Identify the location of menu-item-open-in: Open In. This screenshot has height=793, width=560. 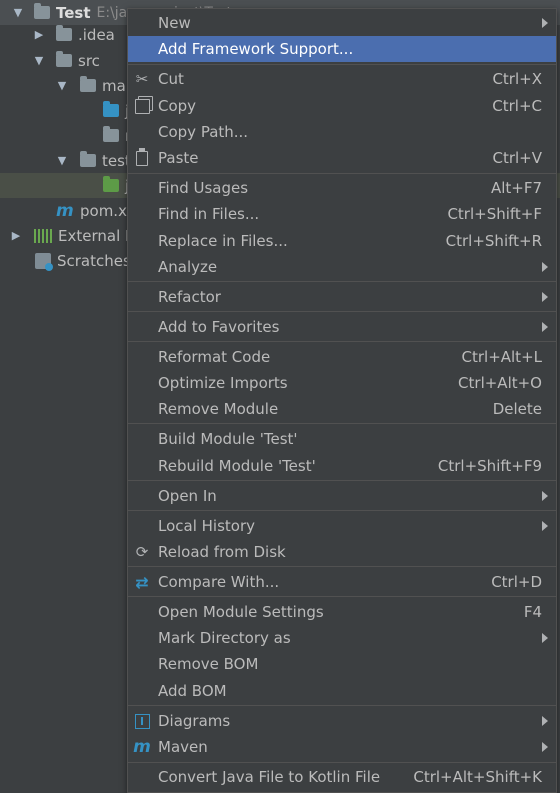
(342, 496).